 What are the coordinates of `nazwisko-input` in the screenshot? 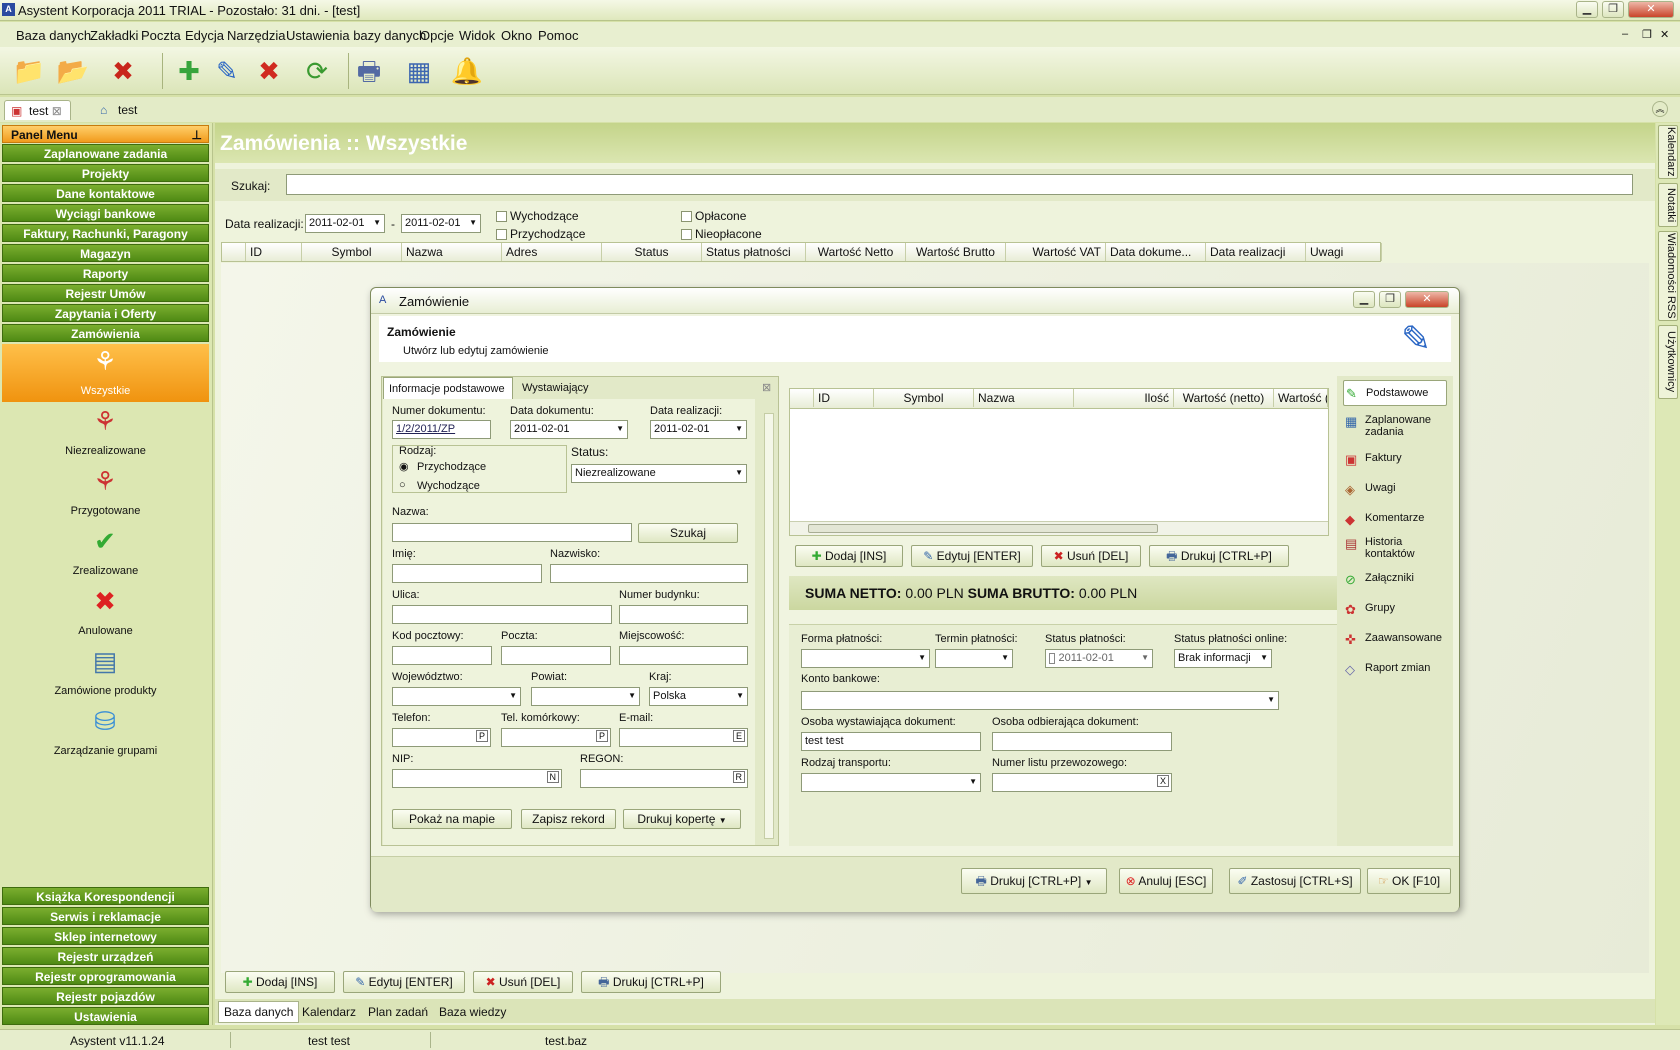 It's located at (649, 573).